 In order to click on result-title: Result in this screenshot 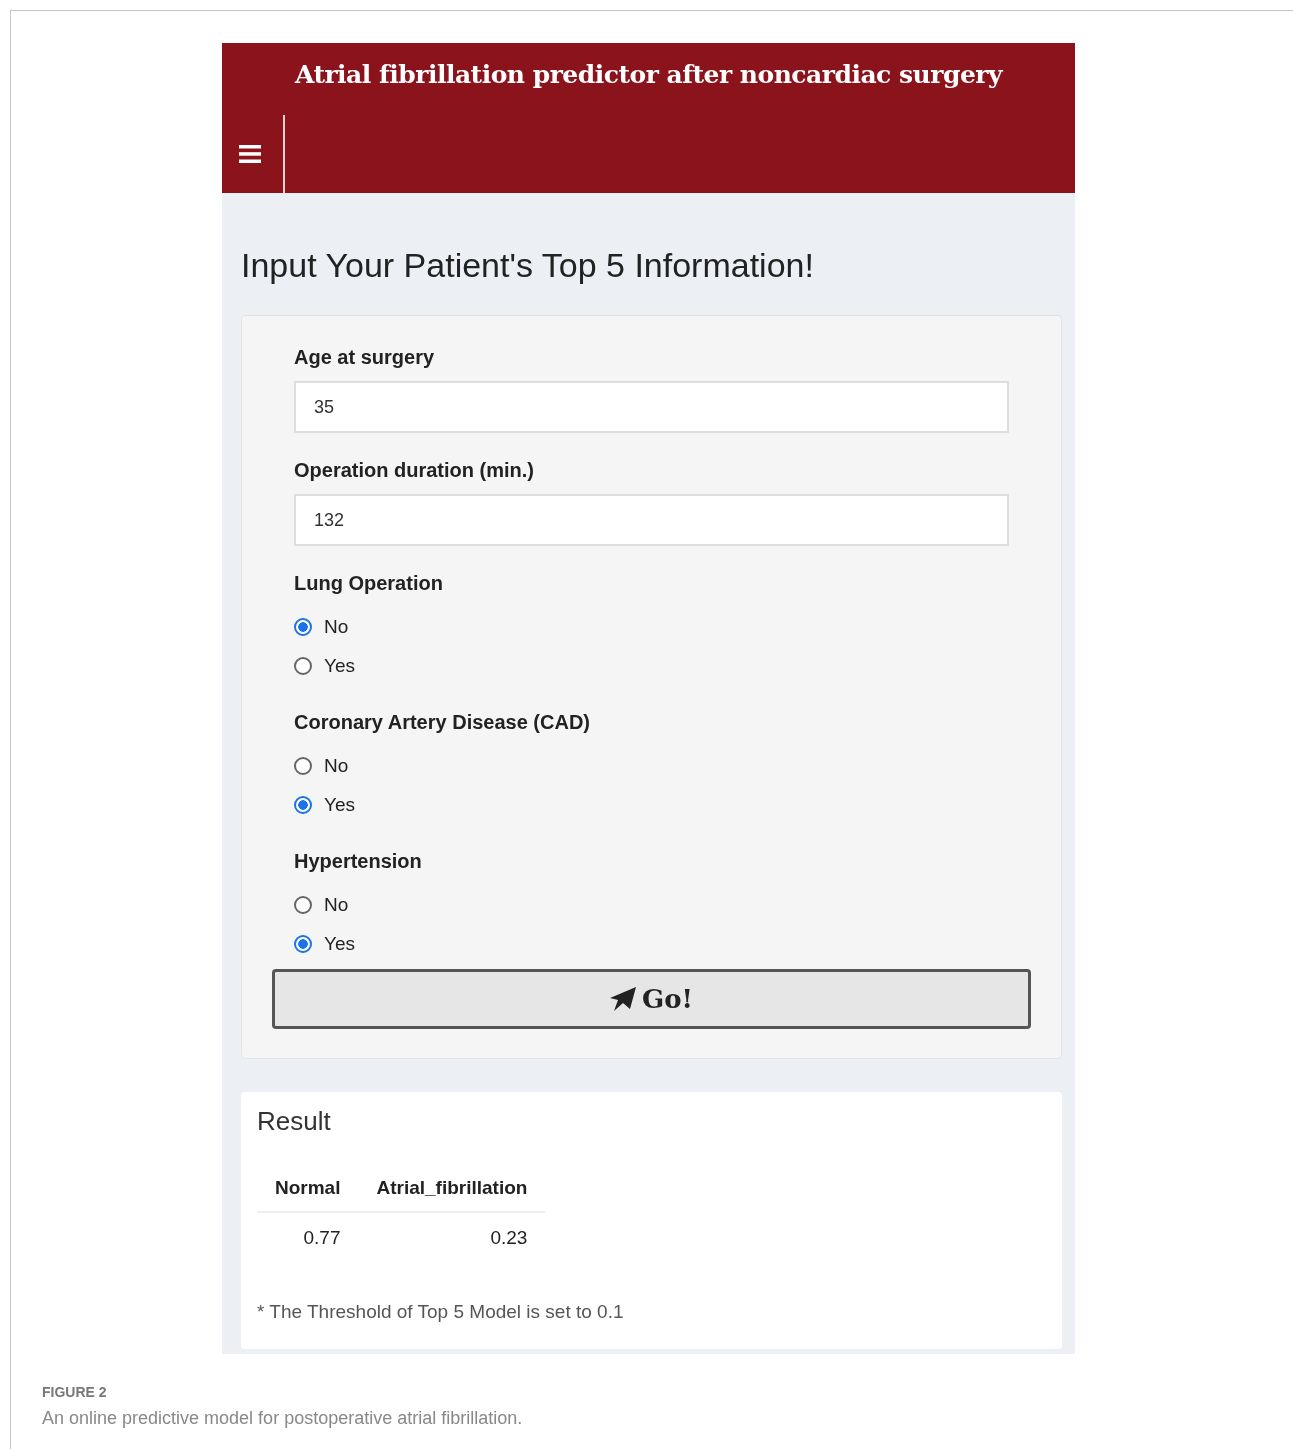, I will do `click(294, 1121)`.